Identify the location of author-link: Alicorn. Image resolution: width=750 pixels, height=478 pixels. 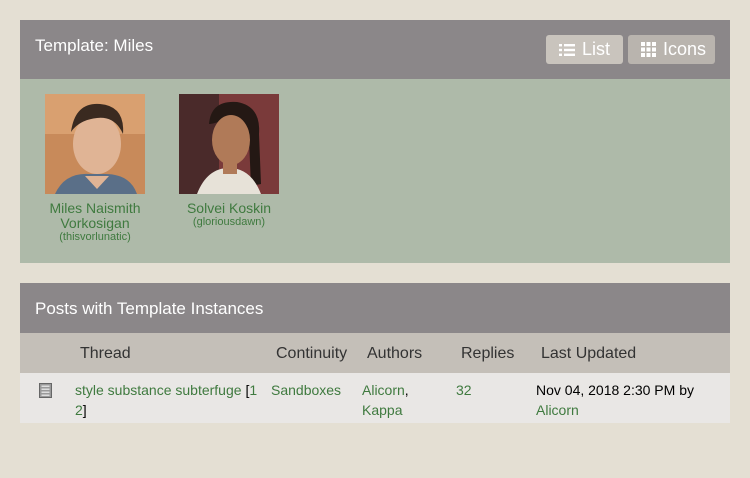
(383, 390).